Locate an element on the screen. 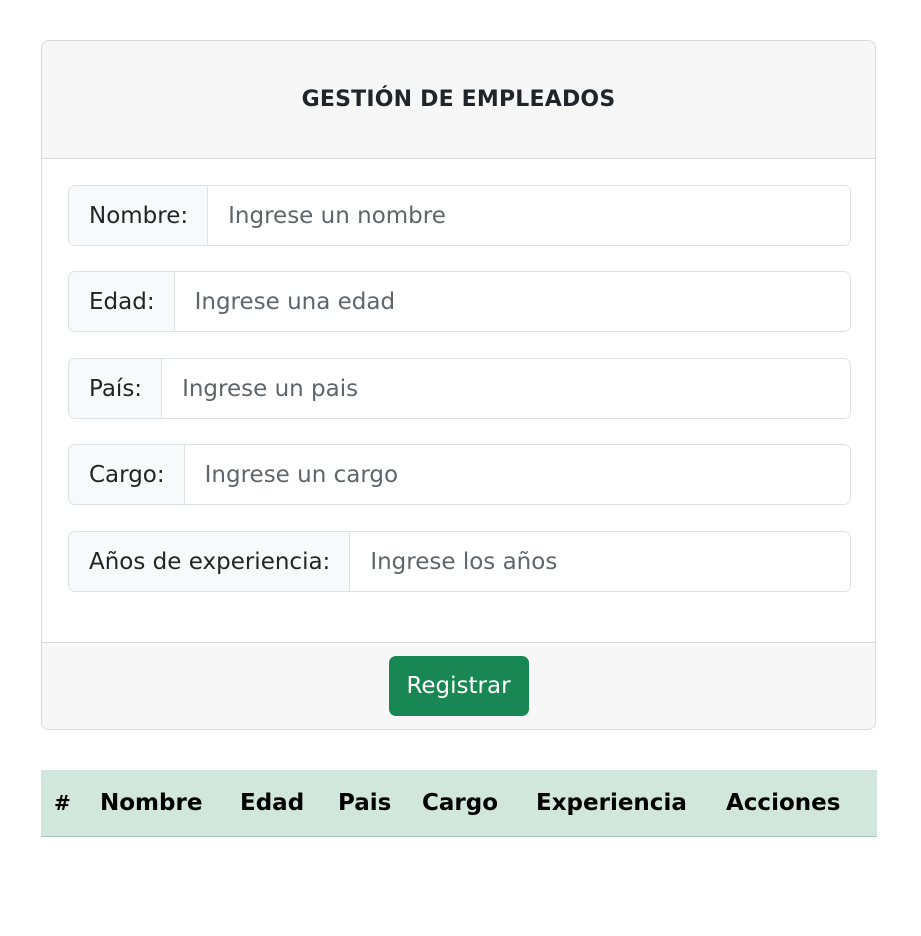  form-title: GESTIÓN DE EMPLEADOS is located at coordinates (458, 99).